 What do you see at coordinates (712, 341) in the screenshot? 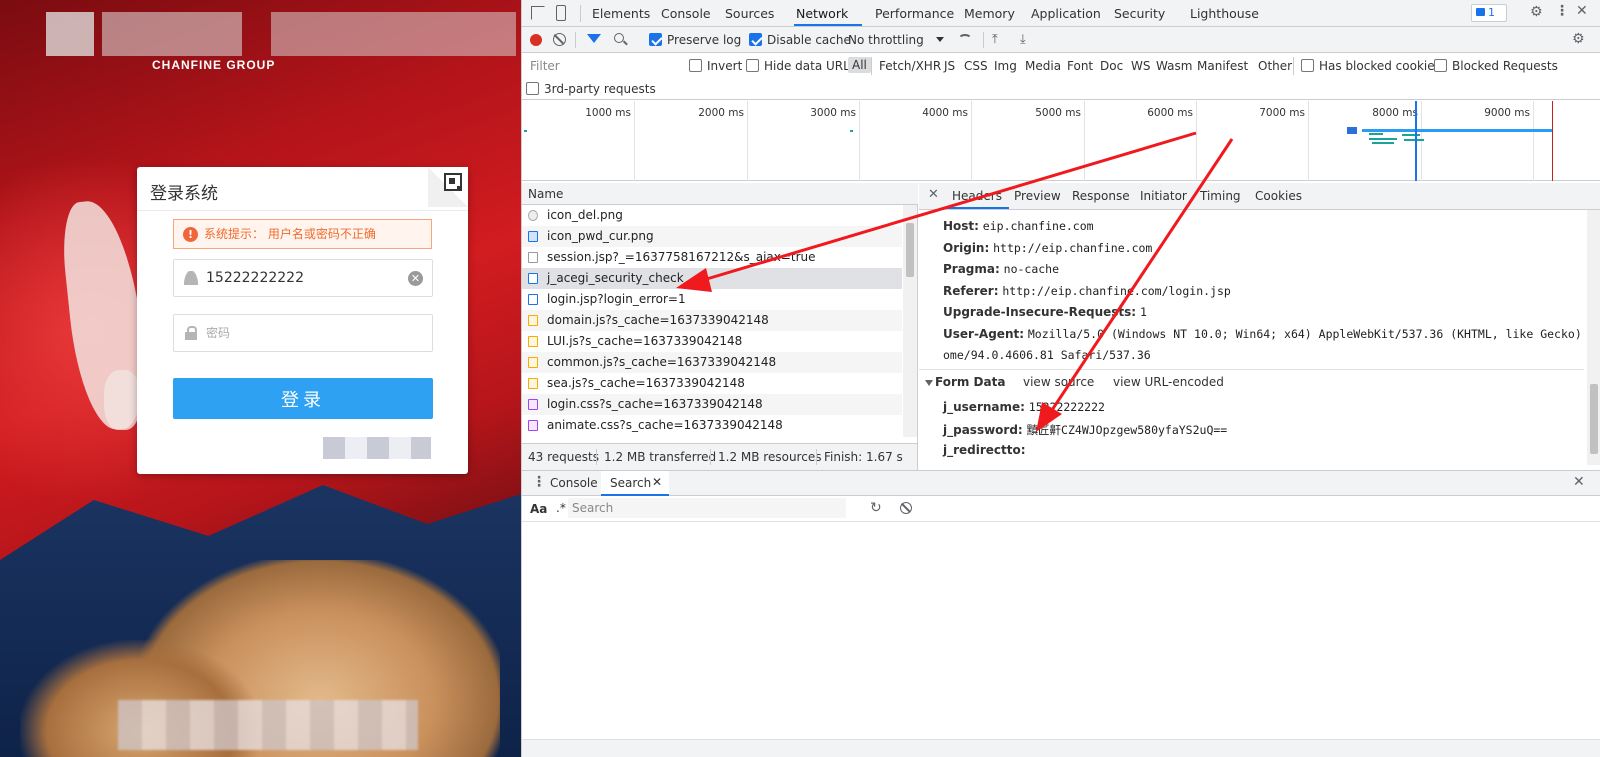
I see `request-row: LUI.js?s_cache=1637339042148` at bounding box center [712, 341].